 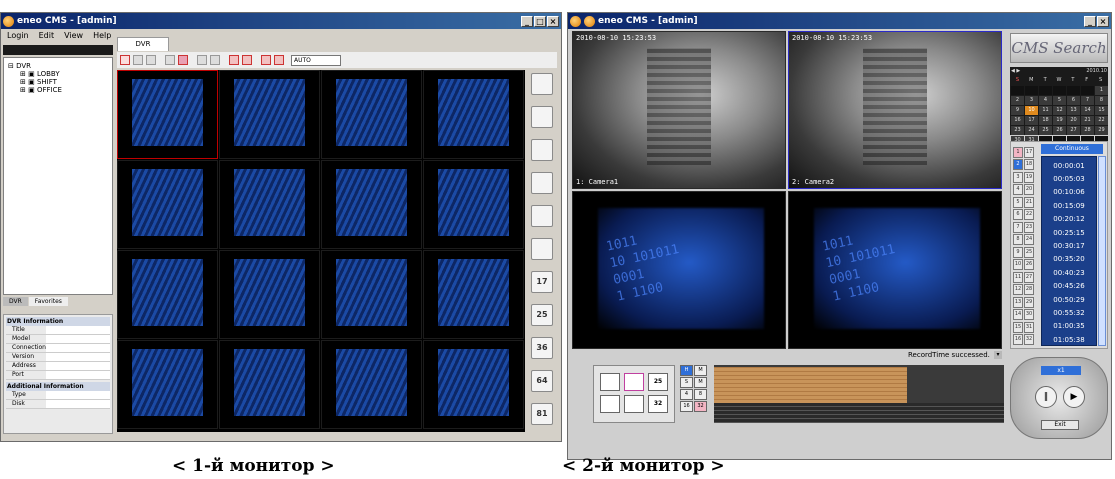 I want to click on pause-button: ‖, so click(x=1046, y=397).